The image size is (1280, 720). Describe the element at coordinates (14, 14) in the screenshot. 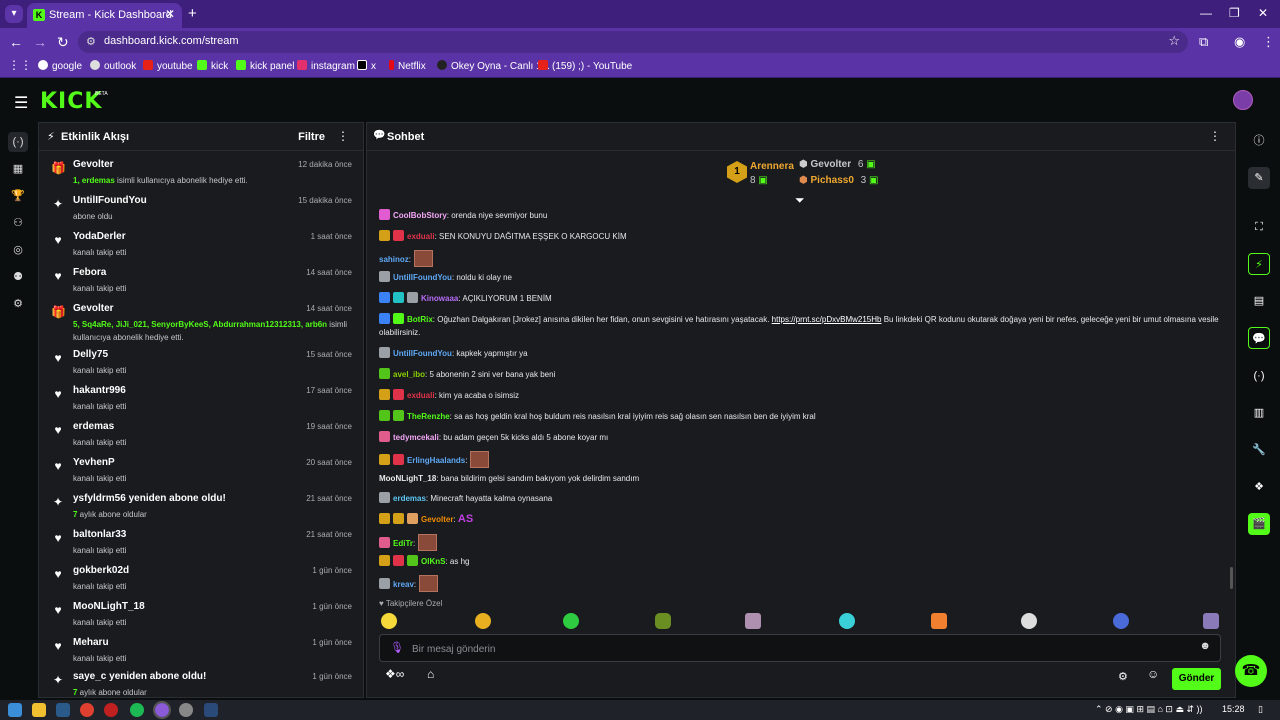

I see `tab-search-icon: ▾` at that location.